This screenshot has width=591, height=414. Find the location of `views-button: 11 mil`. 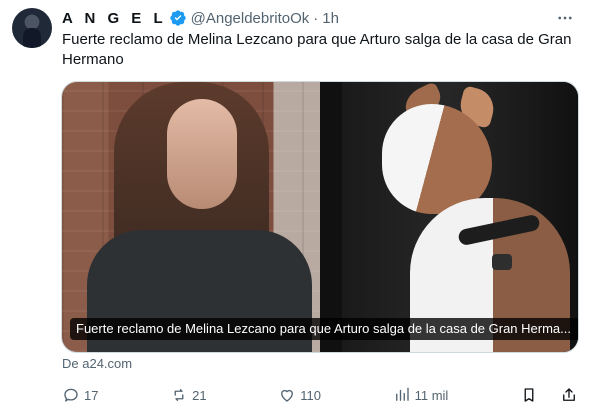

views-button: 11 mil is located at coordinates (421, 395).